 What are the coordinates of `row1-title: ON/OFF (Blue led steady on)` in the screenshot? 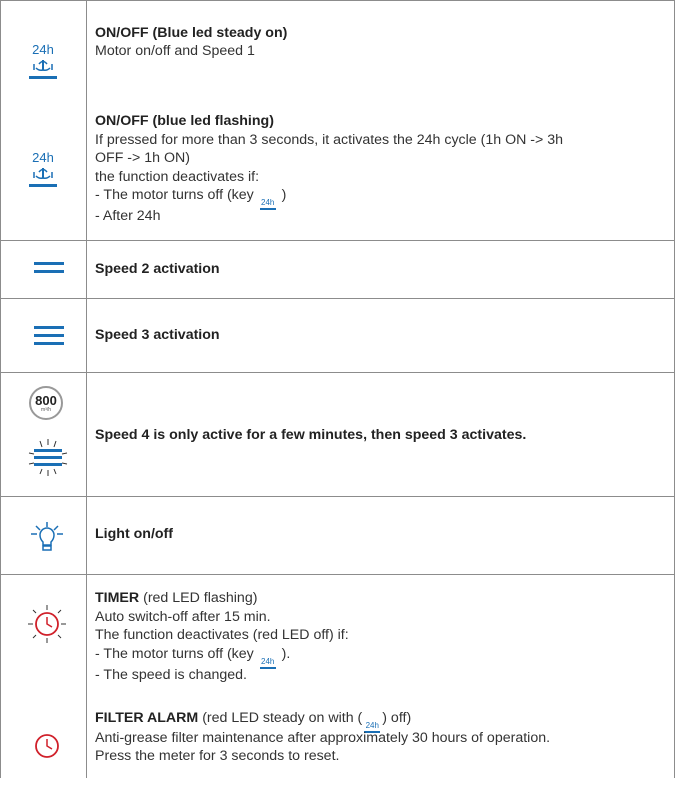 It's located at (191, 33).